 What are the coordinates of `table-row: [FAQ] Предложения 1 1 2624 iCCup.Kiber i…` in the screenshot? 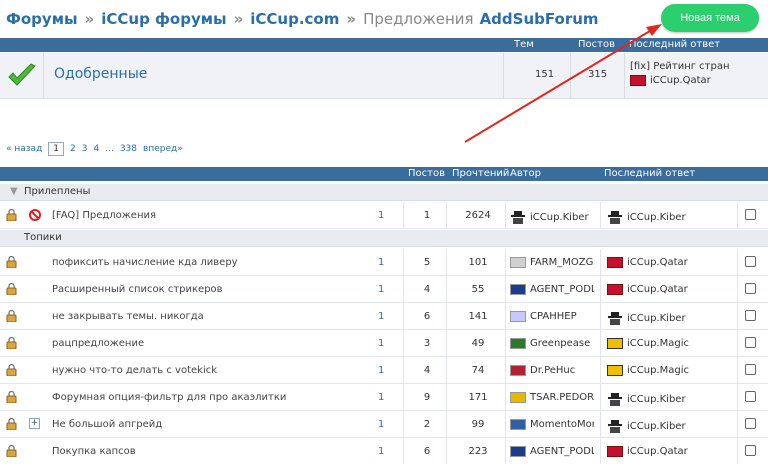 It's located at (384, 215).